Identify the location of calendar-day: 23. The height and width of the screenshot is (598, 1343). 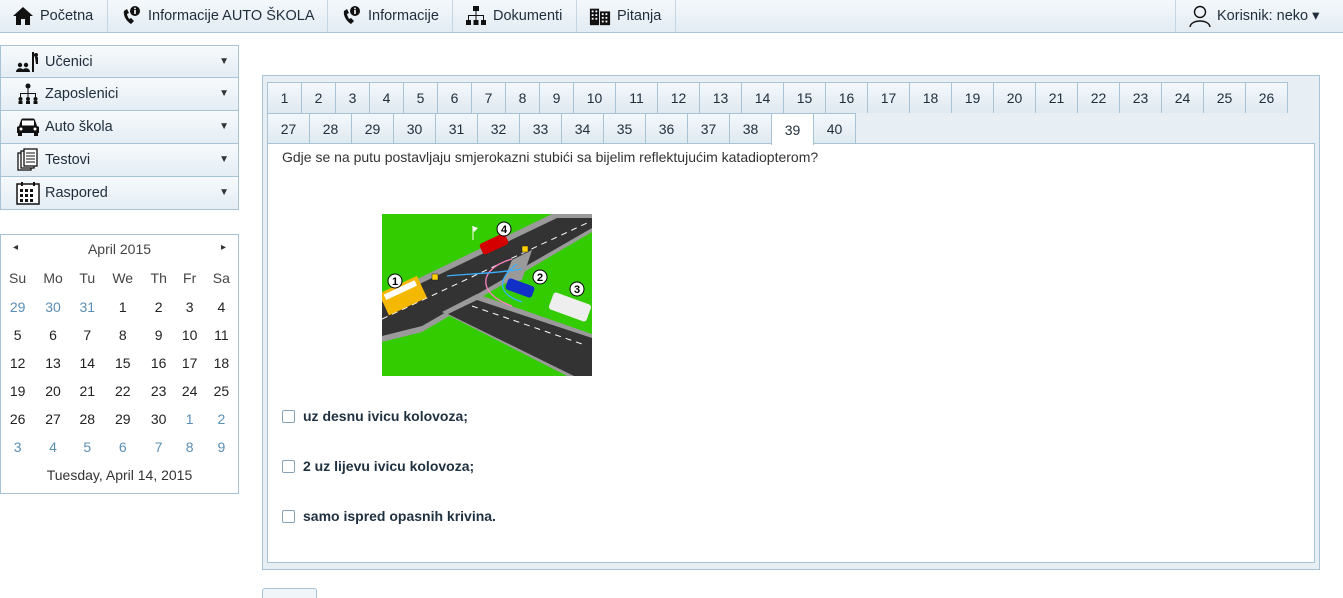
(159, 391).